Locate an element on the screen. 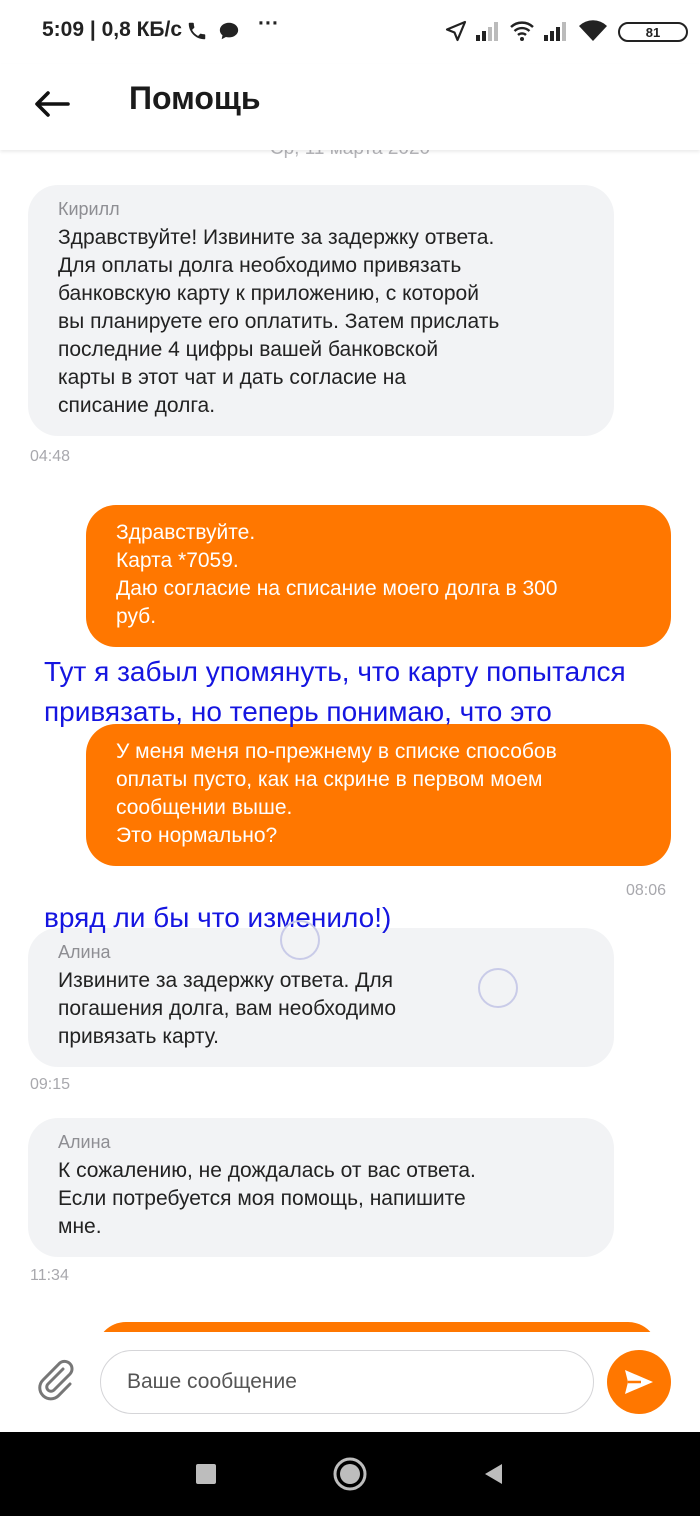  phone-icon is located at coordinates (197, 31).